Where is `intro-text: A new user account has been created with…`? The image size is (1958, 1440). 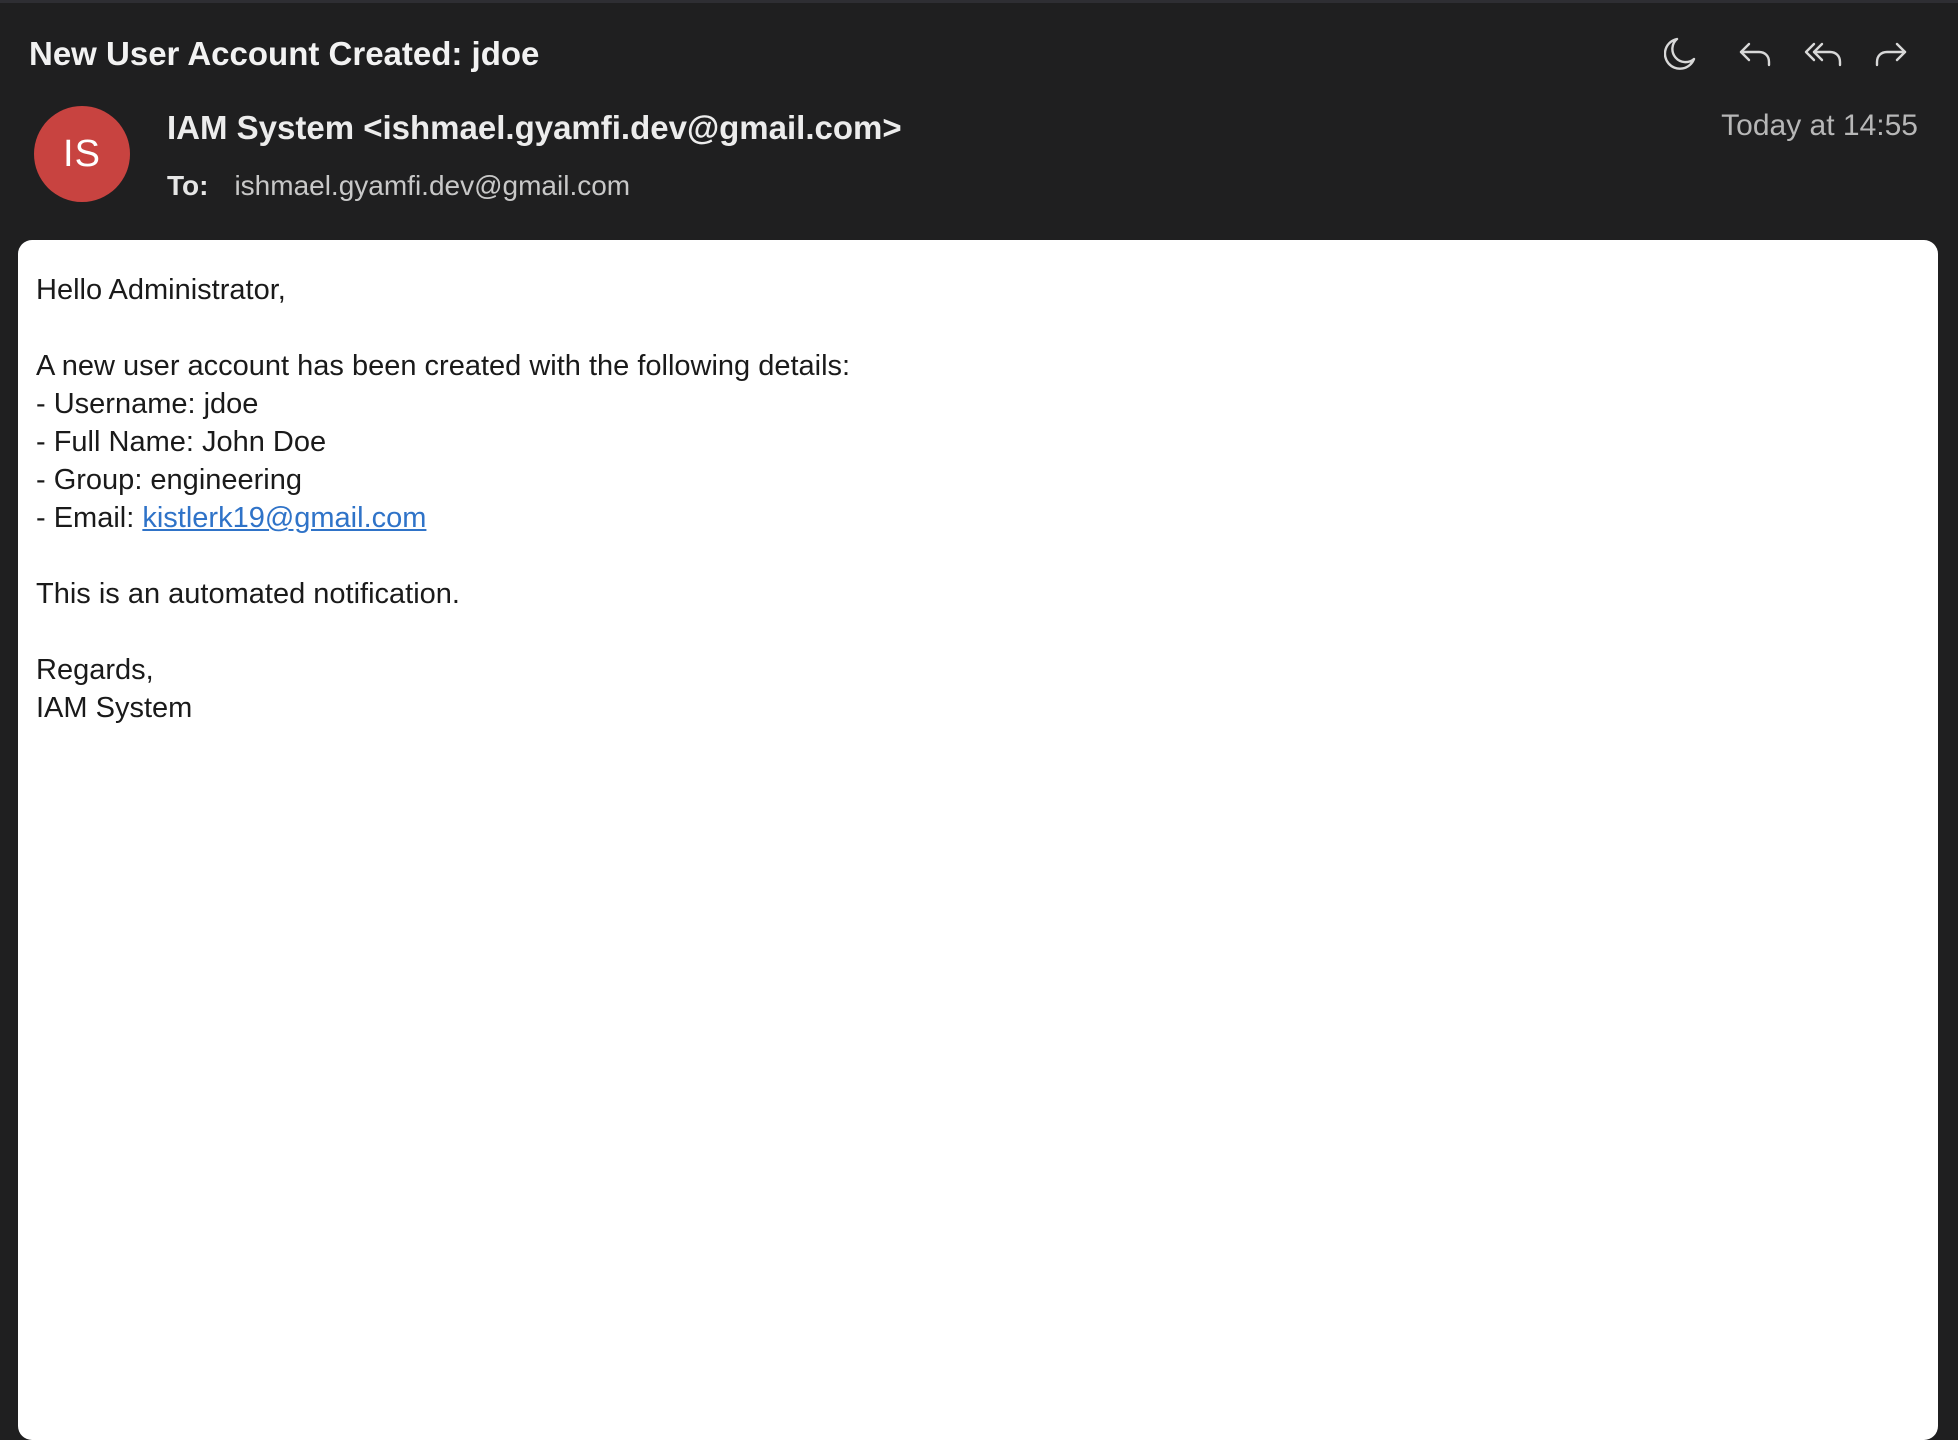 intro-text: A new user account has been created with… is located at coordinates (443, 366).